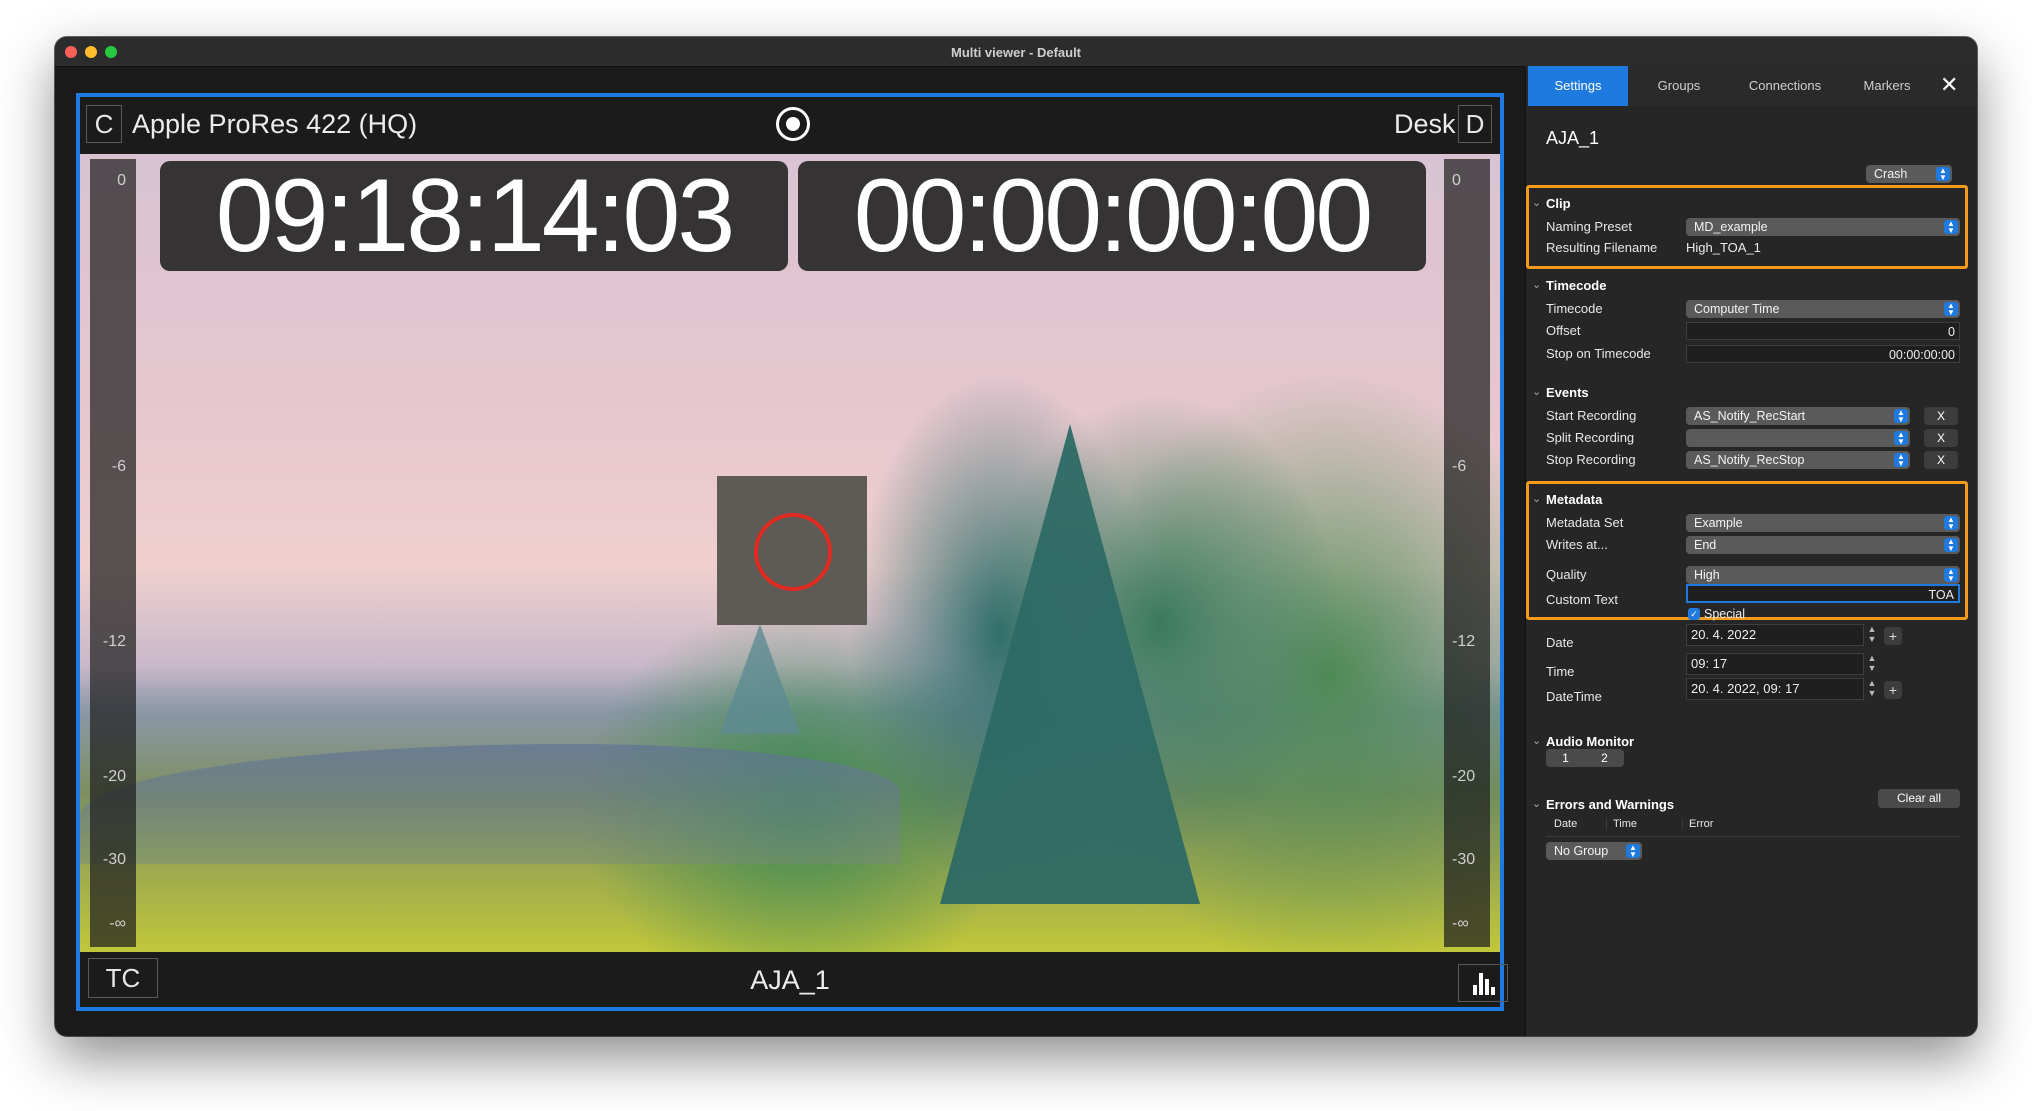 The width and height of the screenshot is (2032, 1111). Describe the element at coordinates (1887, 86) in the screenshot. I see `tab-markers: Markers` at that location.